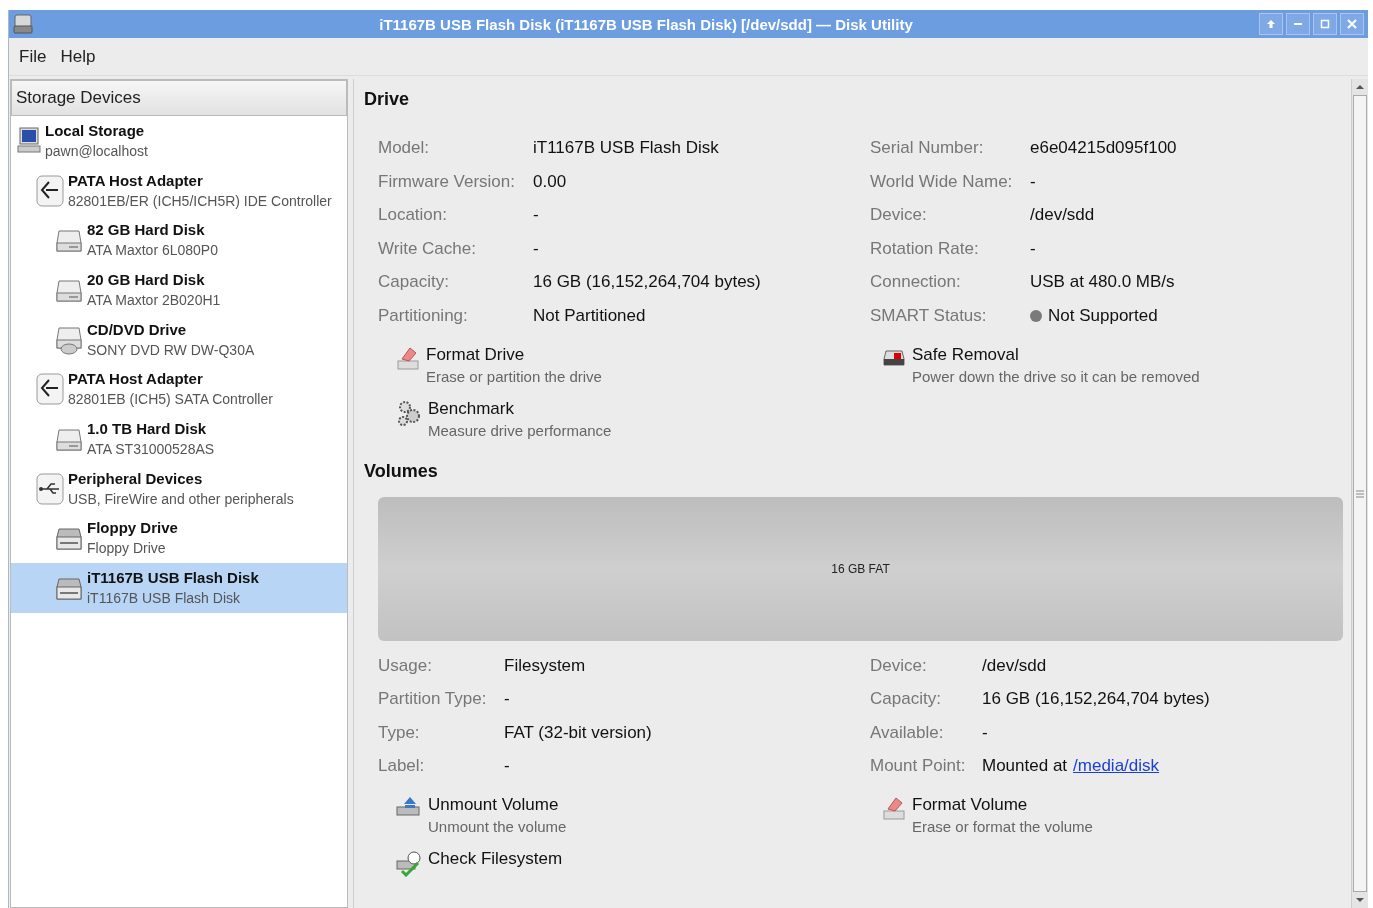  Describe the element at coordinates (179, 538) in the screenshot. I see `tree-item: Floppy Drive Floppy Drive` at that location.